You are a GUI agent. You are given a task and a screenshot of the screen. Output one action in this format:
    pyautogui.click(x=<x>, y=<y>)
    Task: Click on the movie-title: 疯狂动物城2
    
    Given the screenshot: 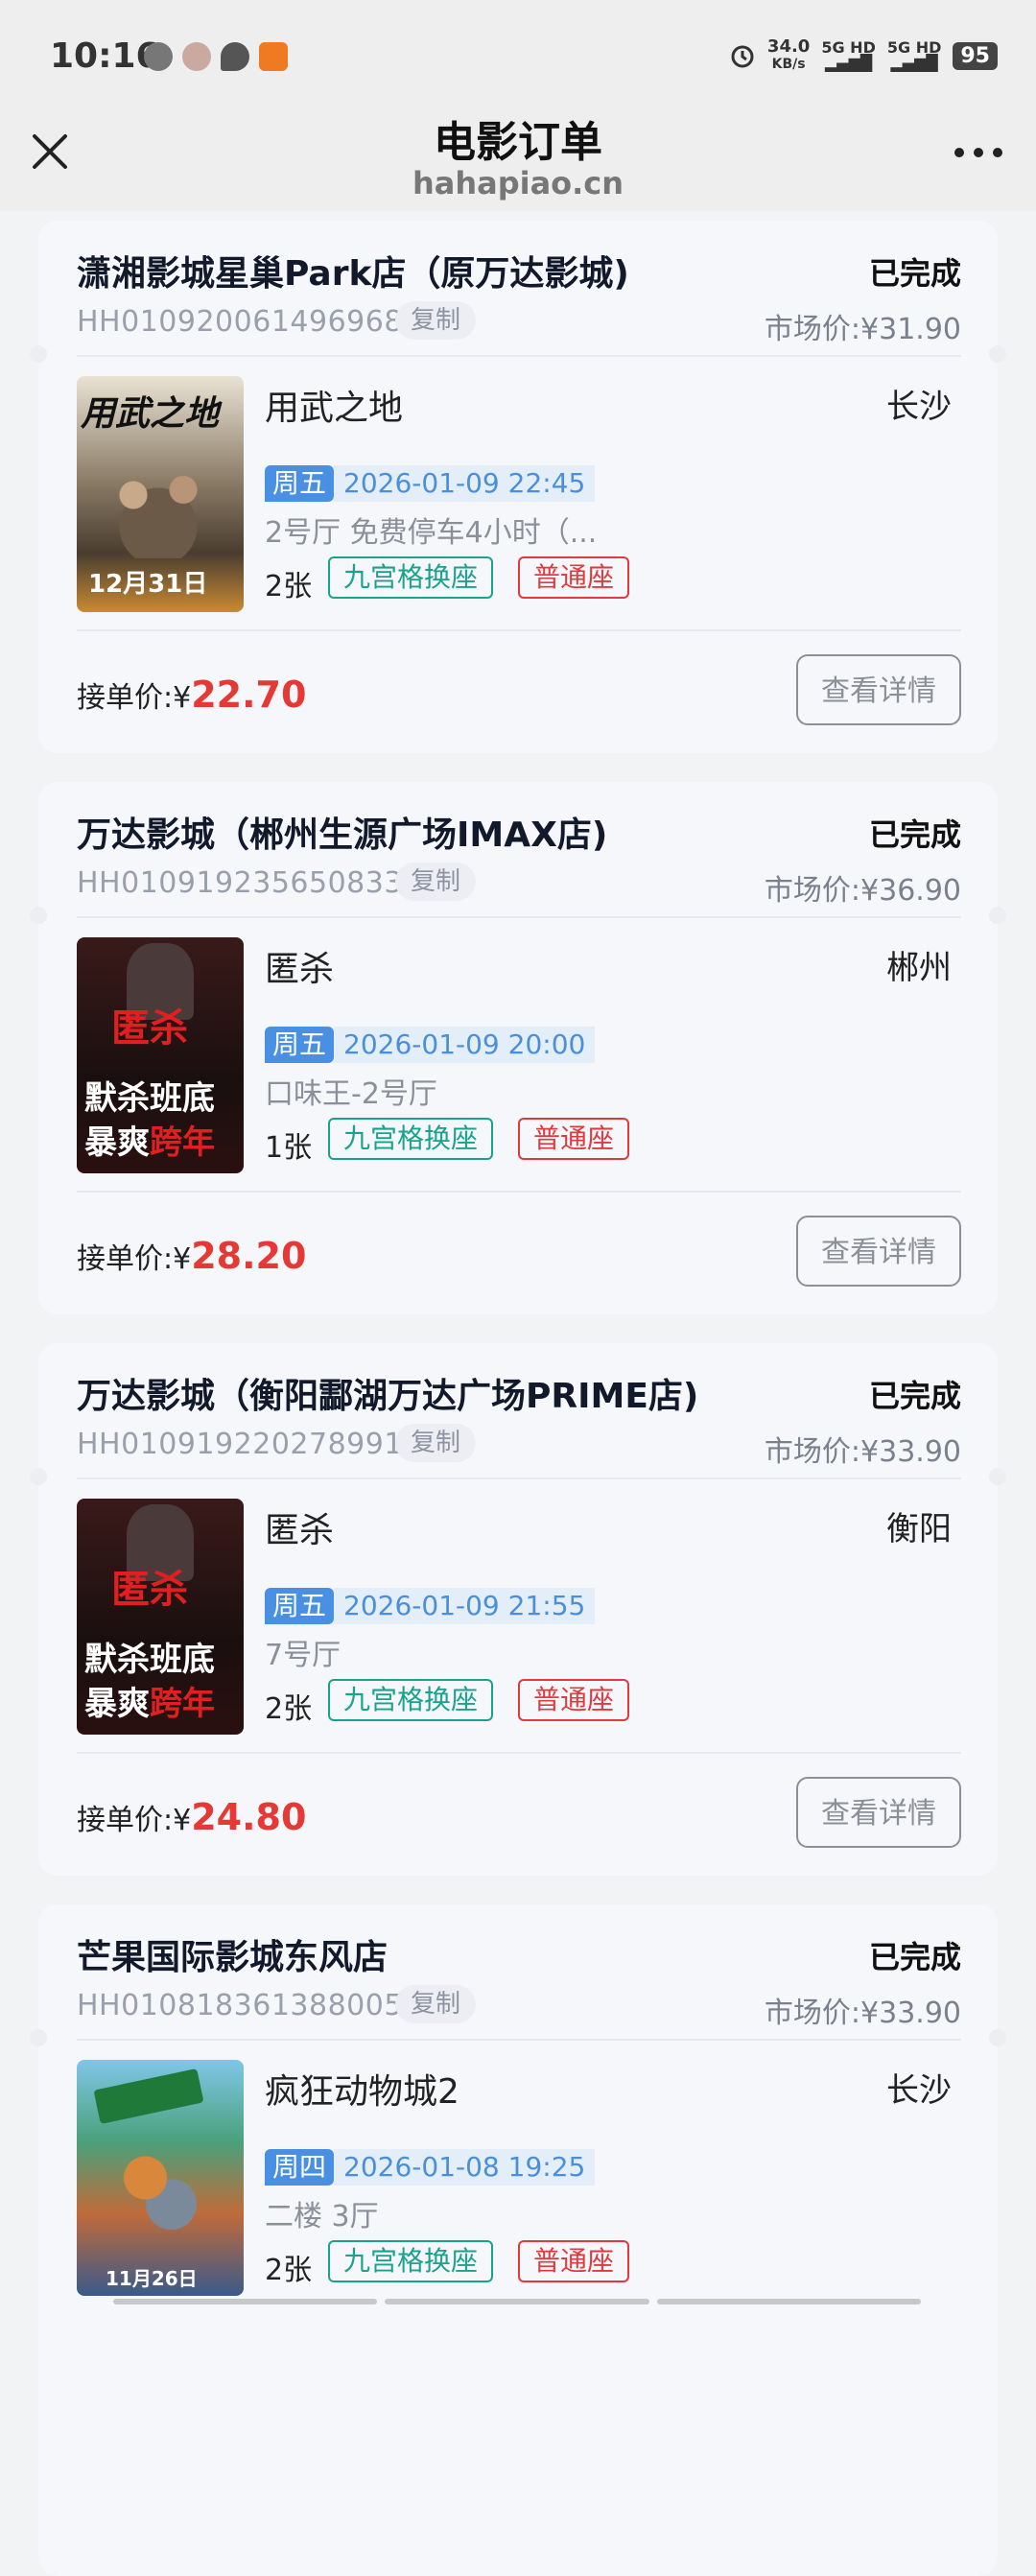 What is the action you would take?
    pyautogui.click(x=362, y=2092)
    